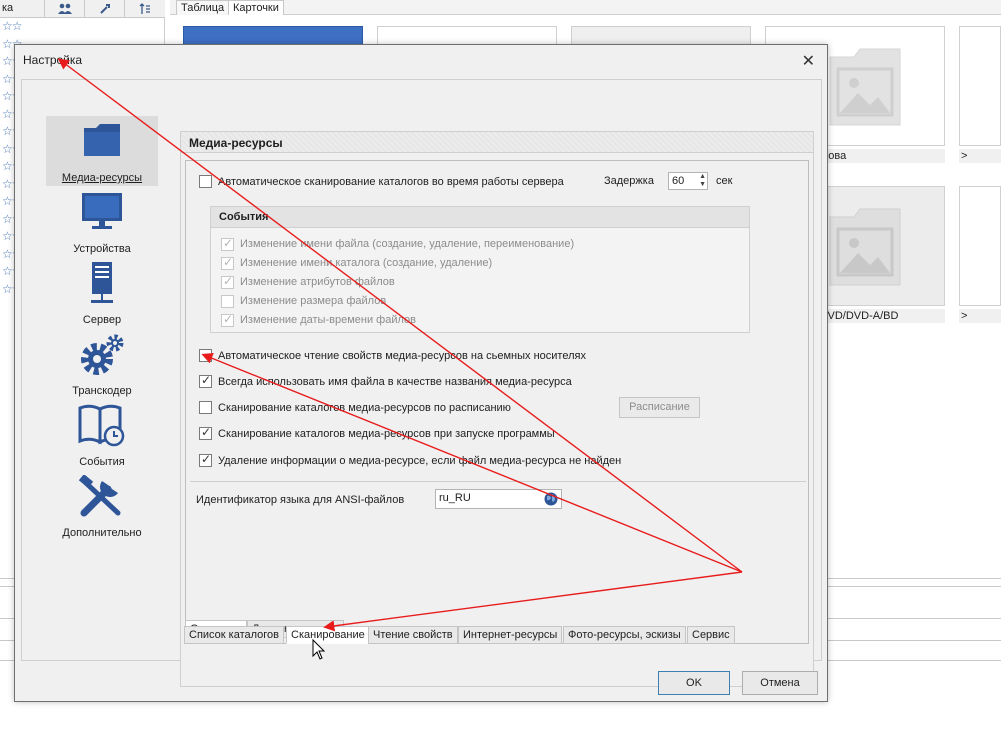 The height and width of the screenshot is (756, 1001). Describe the element at coordinates (102, 533) in the screenshot. I see `nav-label: Дополнительно` at that location.